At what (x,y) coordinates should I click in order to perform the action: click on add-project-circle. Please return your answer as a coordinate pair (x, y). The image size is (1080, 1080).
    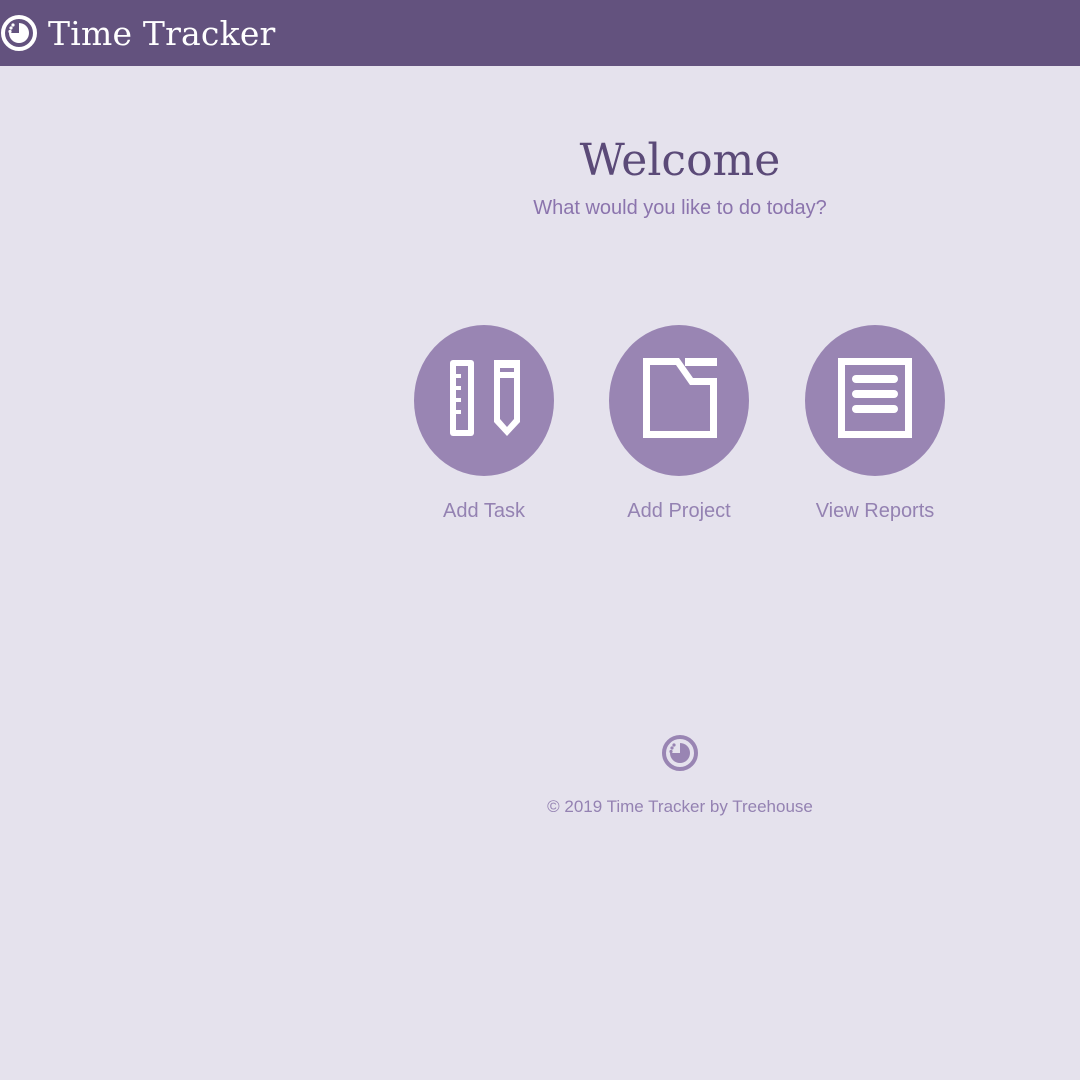
    Looking at the image, I should click on (679, 400).